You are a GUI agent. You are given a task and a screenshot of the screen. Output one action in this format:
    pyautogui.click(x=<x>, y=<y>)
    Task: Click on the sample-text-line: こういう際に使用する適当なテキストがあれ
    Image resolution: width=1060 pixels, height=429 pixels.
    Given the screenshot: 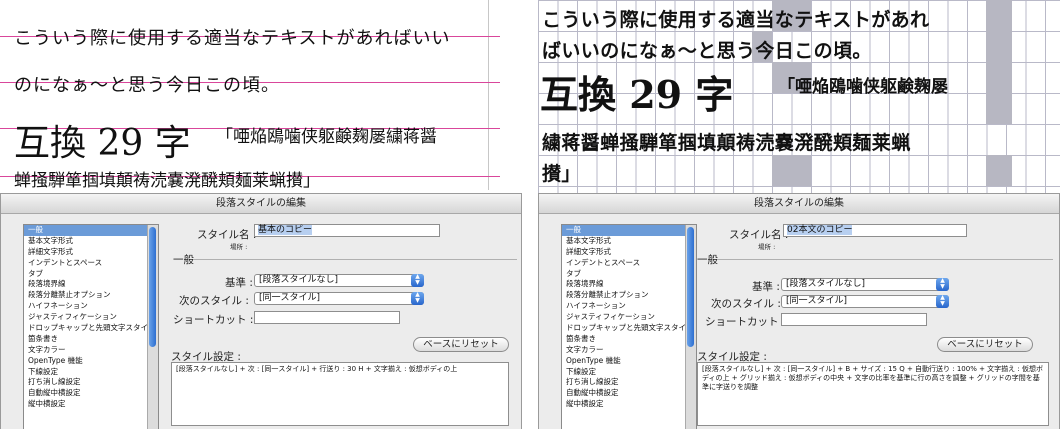 What is the action you would take?
    pyautogui.click(x=736, y=20)
    